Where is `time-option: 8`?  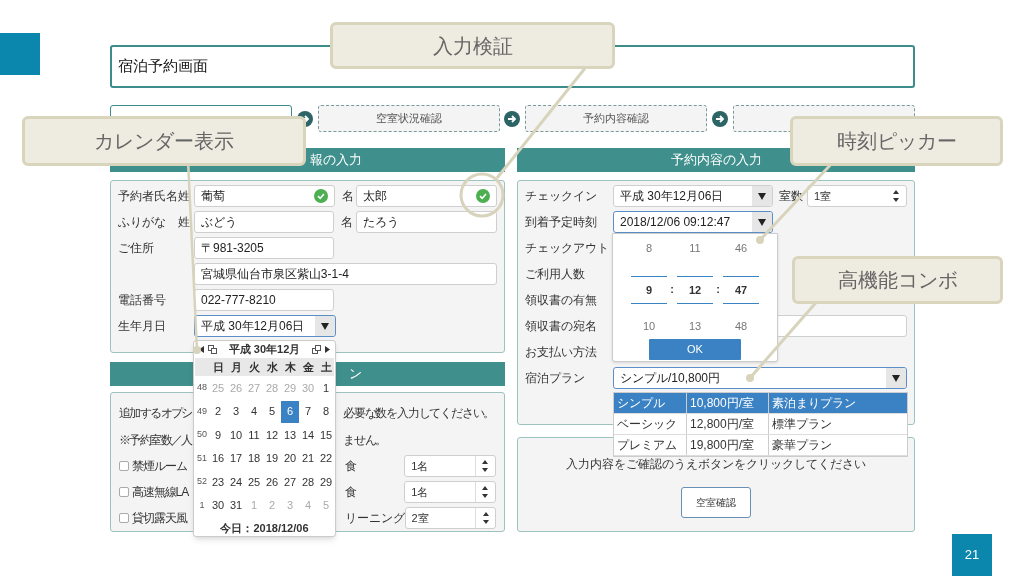 time-option: 8 is located at coordinates (649, 251).